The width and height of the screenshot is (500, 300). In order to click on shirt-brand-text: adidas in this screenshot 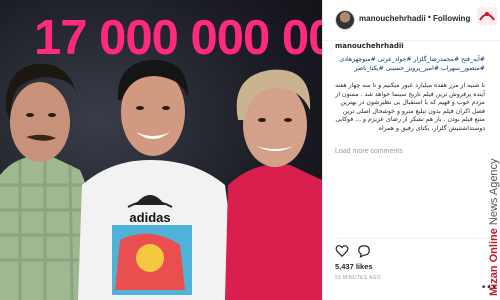, I will do `click(149, 217)`.